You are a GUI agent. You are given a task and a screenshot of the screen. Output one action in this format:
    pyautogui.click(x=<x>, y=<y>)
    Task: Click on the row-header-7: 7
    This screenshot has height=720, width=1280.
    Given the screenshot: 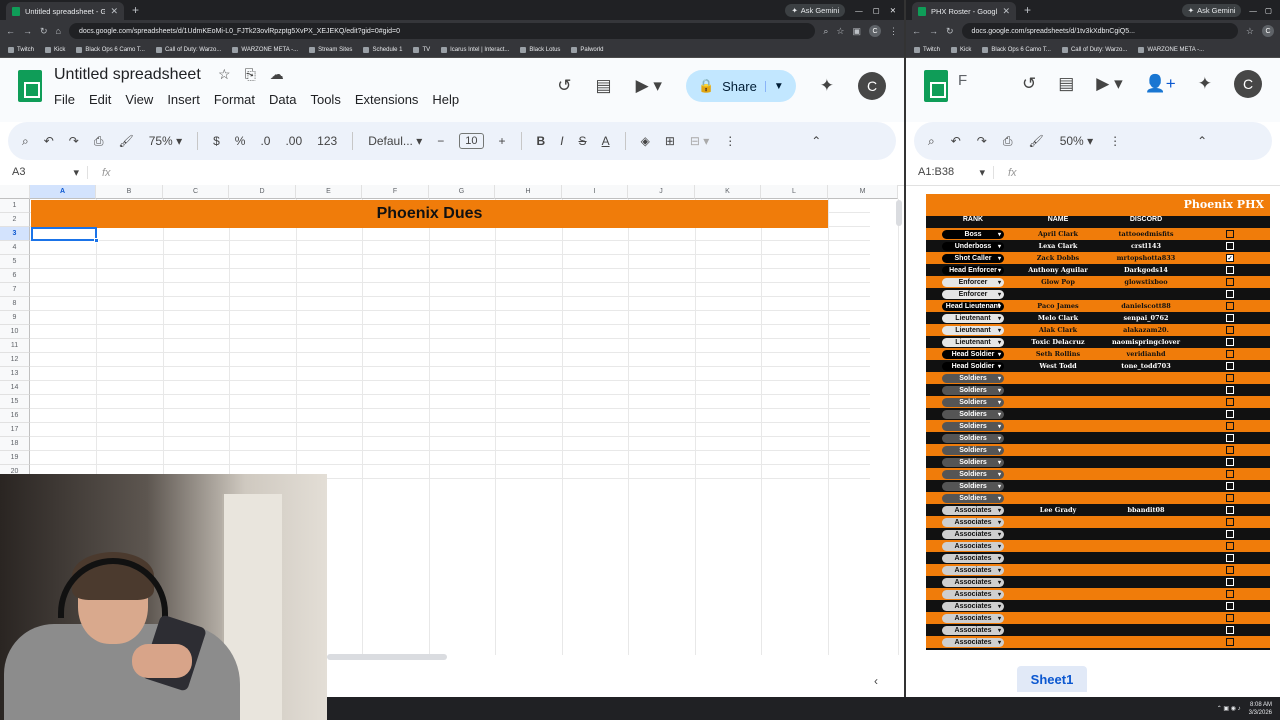 What is the action you would take?
    pyautogui.click(x=15, y=290)
    